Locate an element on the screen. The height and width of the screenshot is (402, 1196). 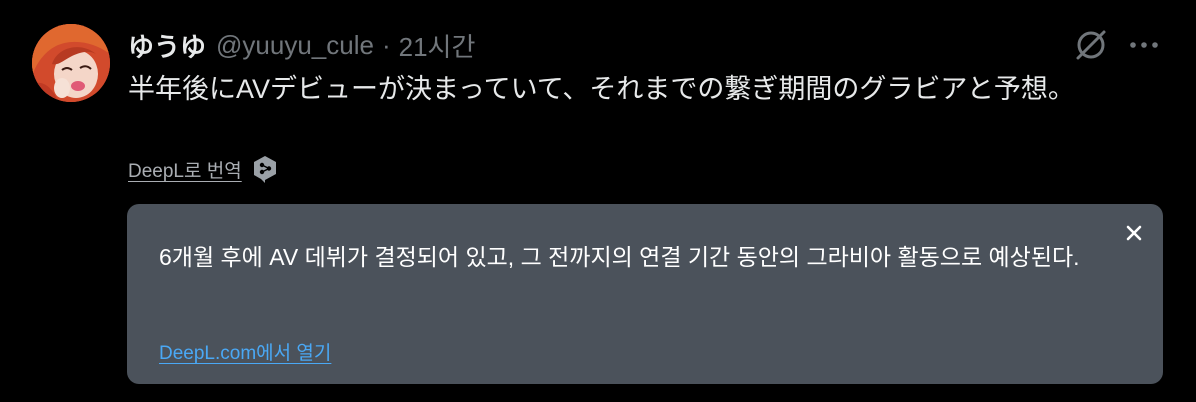
open-deepl-link: DeepL.com에서 열기 is located at coordinates (245, 351).